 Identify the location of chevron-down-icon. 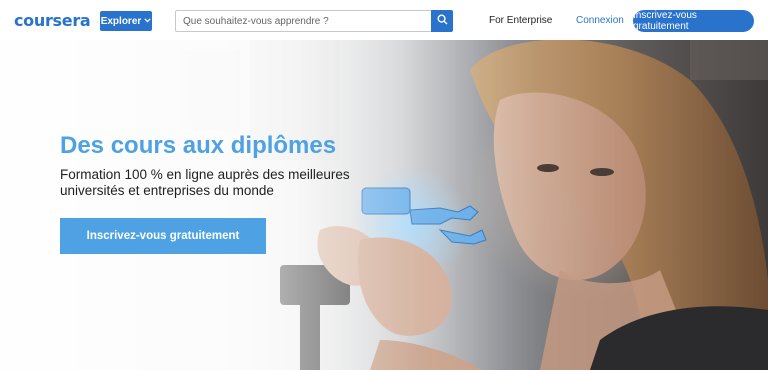
(147, 21).